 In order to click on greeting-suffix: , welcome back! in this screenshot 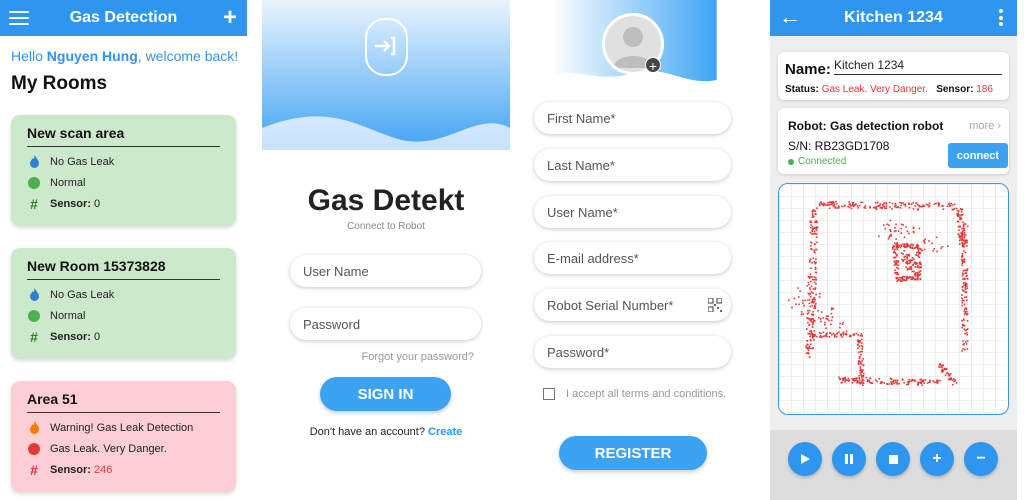, I will do `click(188, 56)`.